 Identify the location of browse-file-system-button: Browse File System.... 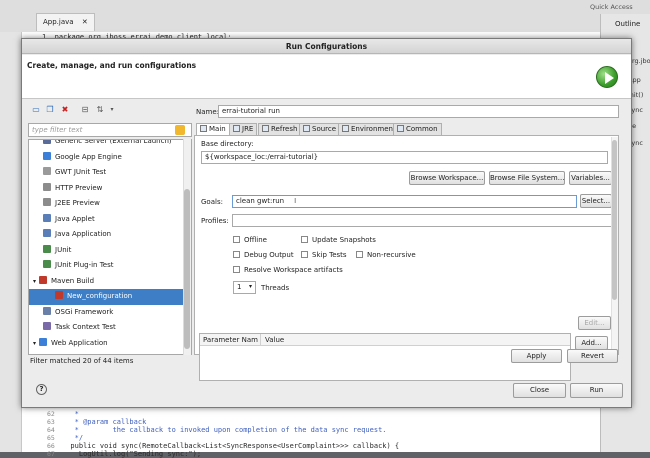
(527, 178).